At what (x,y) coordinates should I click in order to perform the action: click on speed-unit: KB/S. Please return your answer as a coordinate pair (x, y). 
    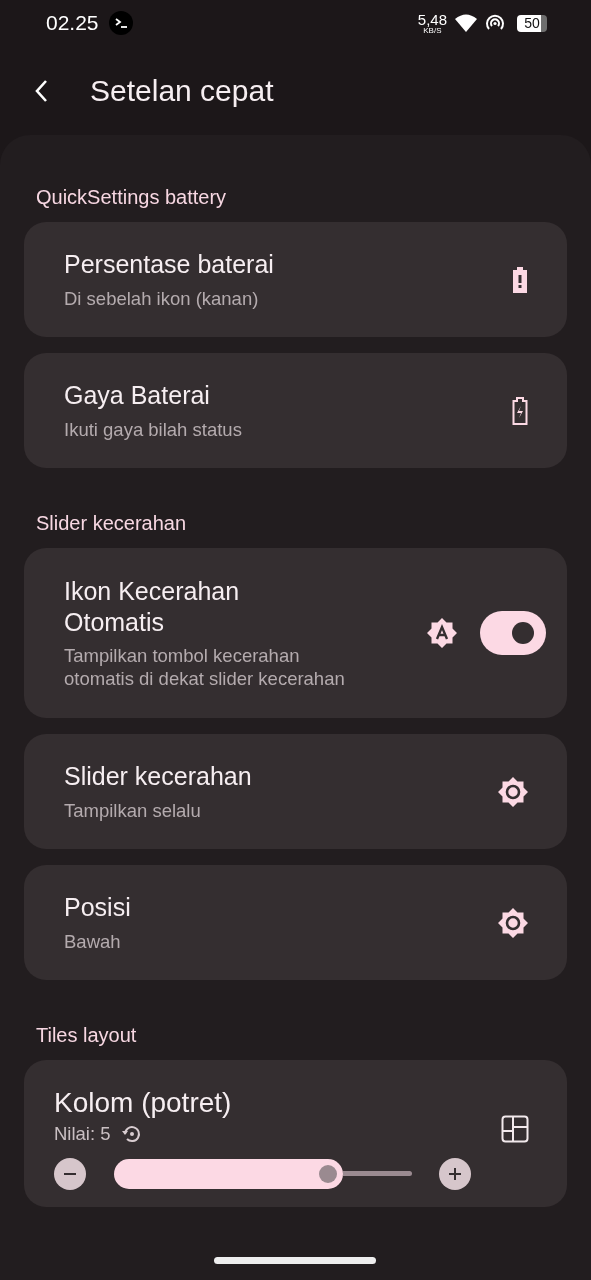
    Looking at the image, I should click on (432, 30).